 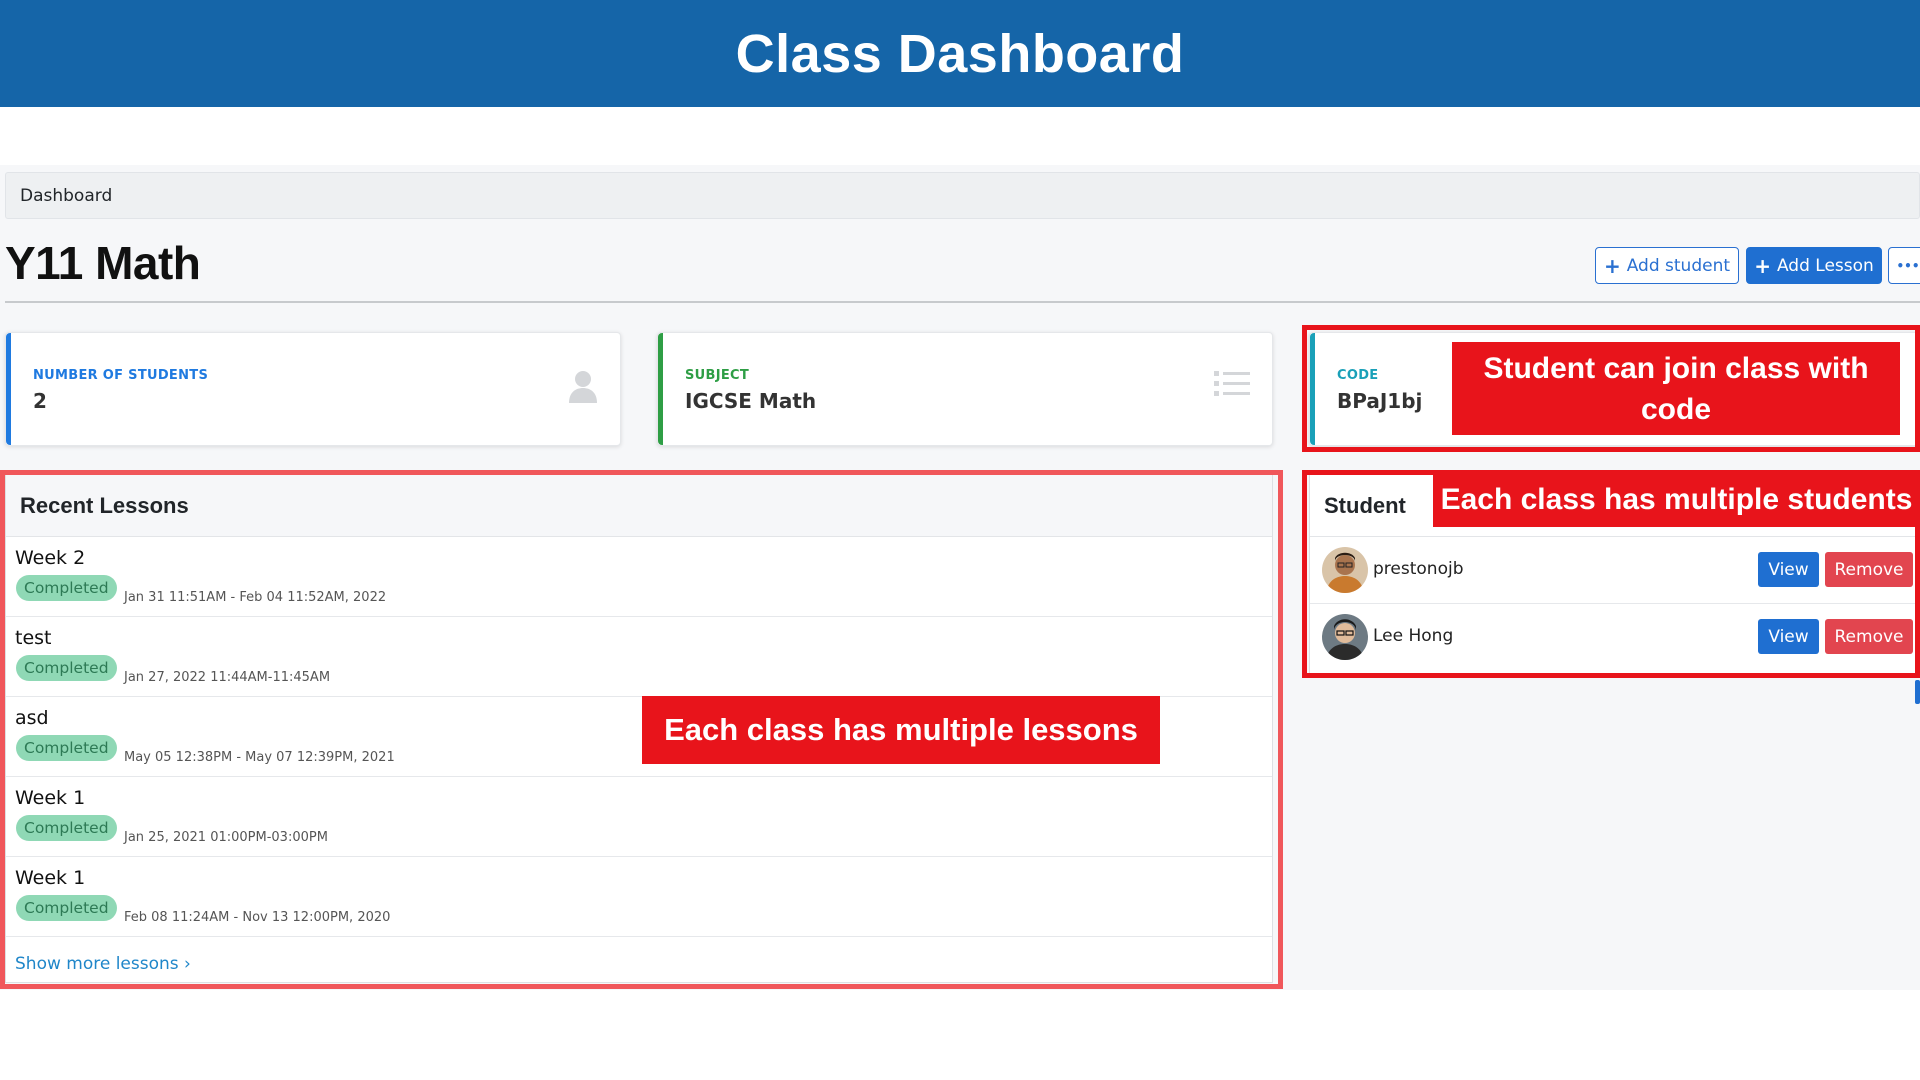 I want to click on students-count-label: NUMBER OF STUDENTS, so click(x=121, y=375).